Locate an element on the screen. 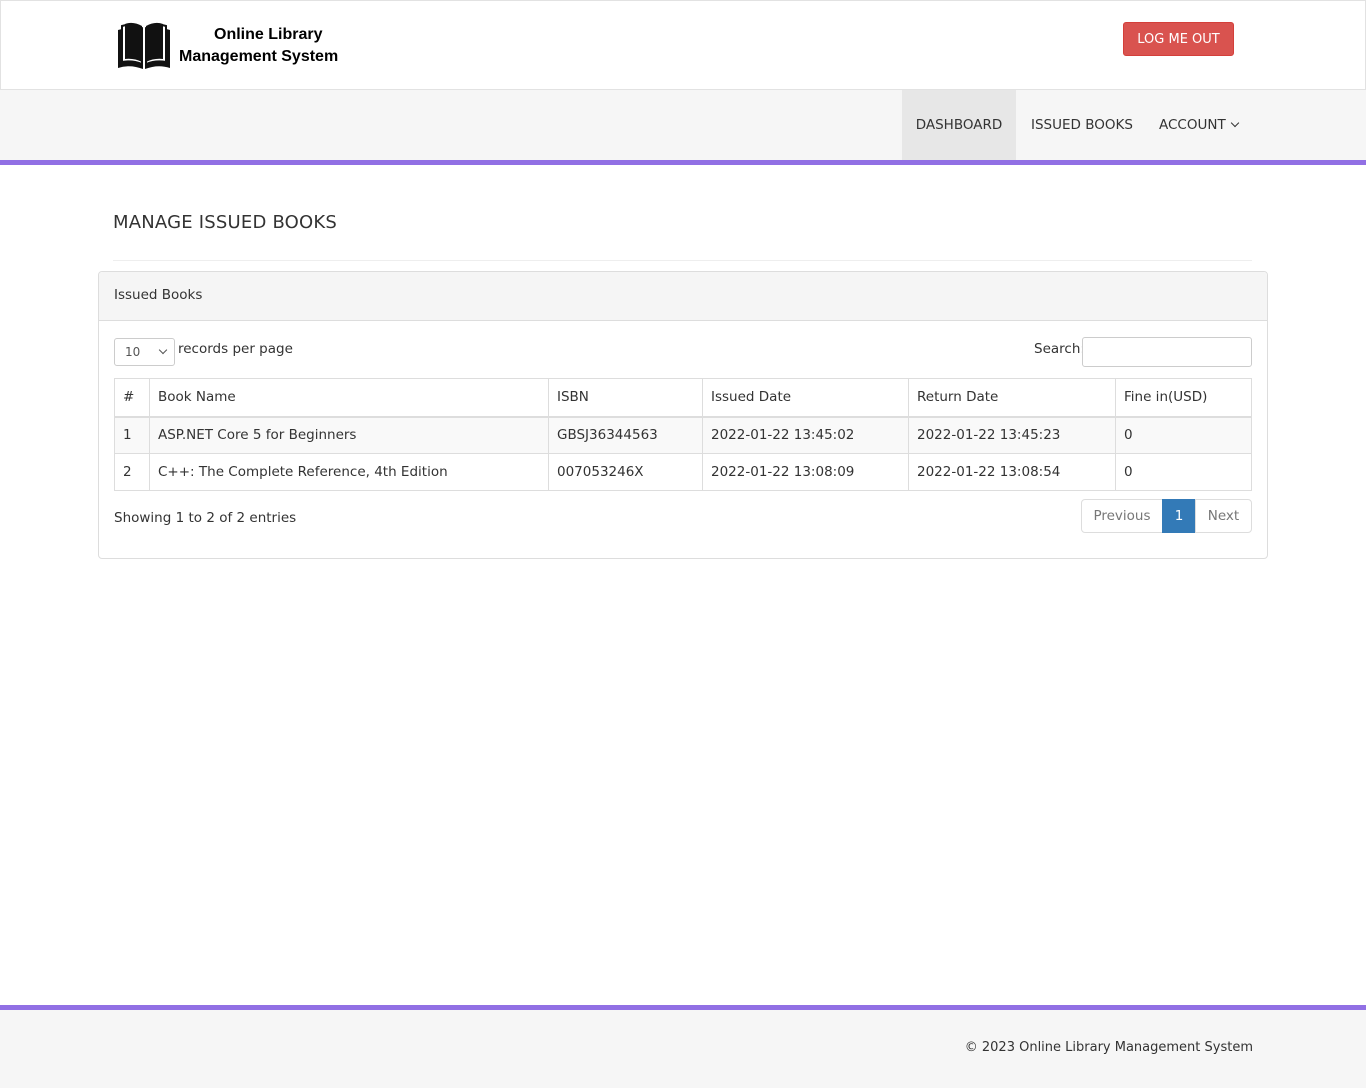 The height and width of the screenshot is (1088, 1366). page-title: MANAGE ISSUED BOOKS is located at coordinates (225, 222).